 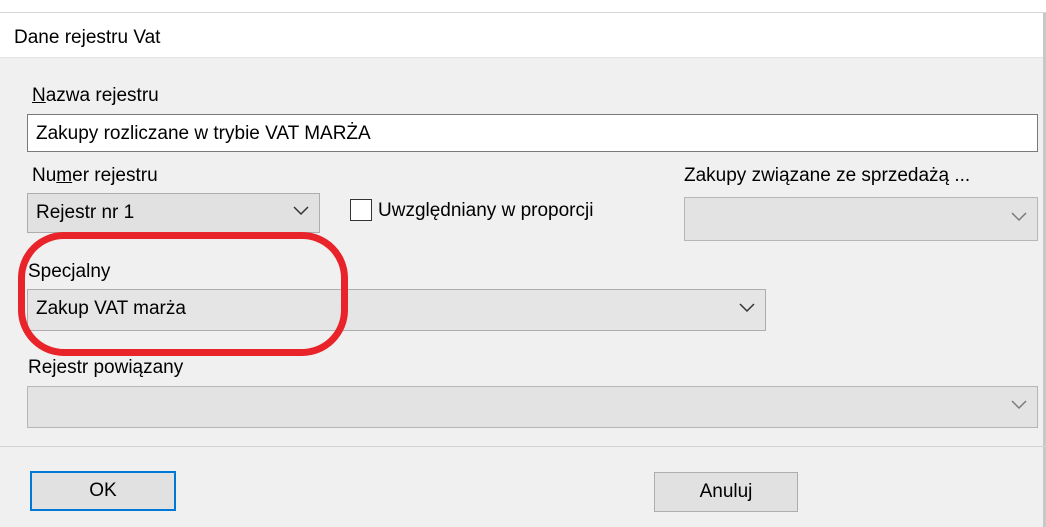 I want to click on name-field-label: Nazwa rejestru, so click(x=95, y=96).